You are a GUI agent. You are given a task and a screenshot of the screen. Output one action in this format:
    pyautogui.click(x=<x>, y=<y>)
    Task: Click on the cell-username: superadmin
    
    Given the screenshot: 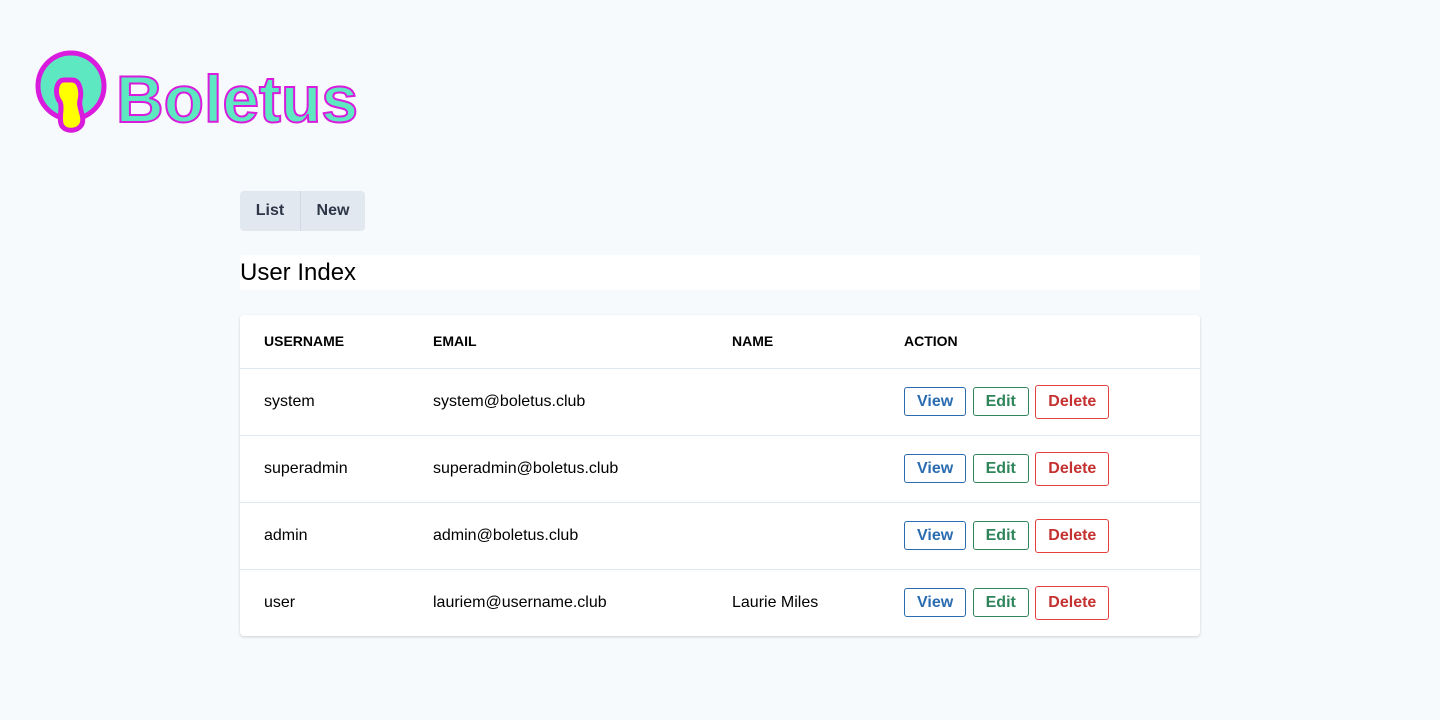 What is the action you would take?
    pyautogui.click(x=324, y=469)
    